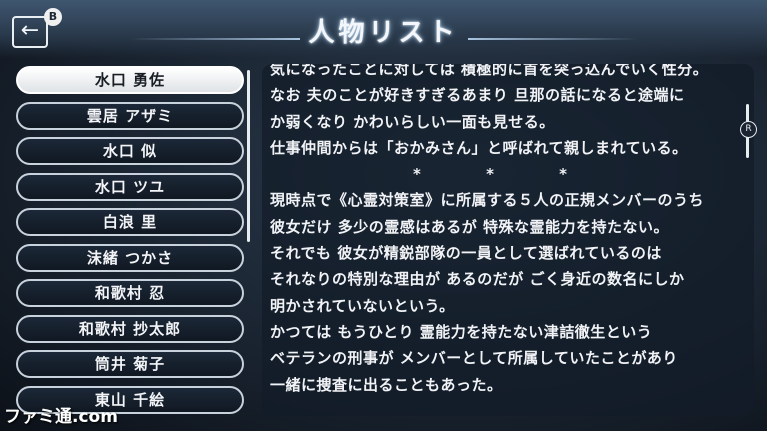 Image resolution: width=767 pixels, height=431 pixels. What do you see at coordinates (469, 226) in the screenshot?
I see `description-line: 彼女だけ 多少の霊感はあるが 特殊な霊能力を持たない。` at bounding box center [469, 226].